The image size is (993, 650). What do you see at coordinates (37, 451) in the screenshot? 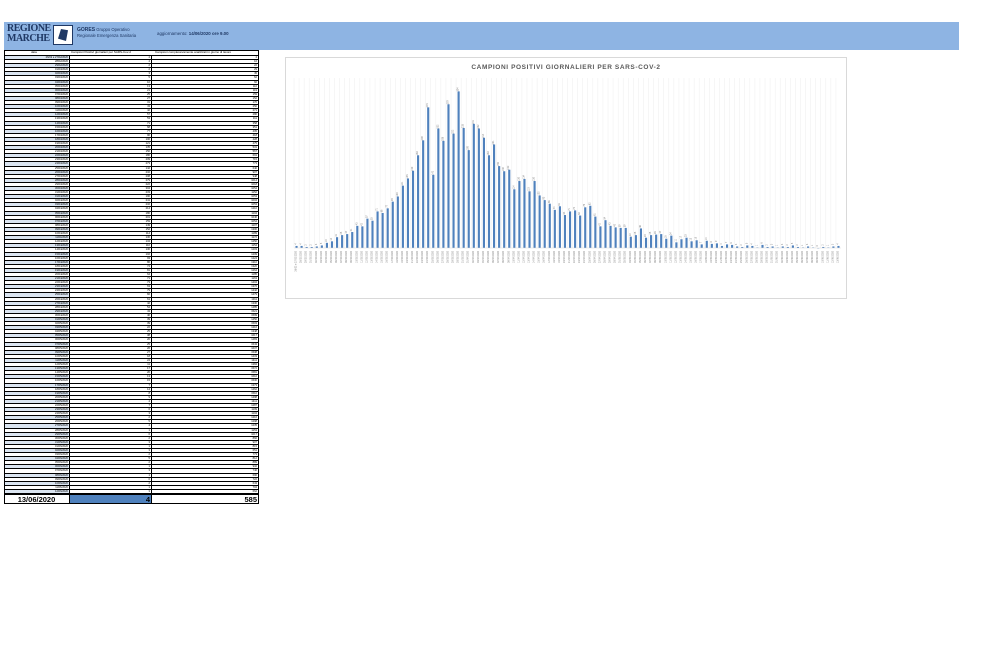
I see `cell-date: 02/06/2020` at bounding box center [37, 451].